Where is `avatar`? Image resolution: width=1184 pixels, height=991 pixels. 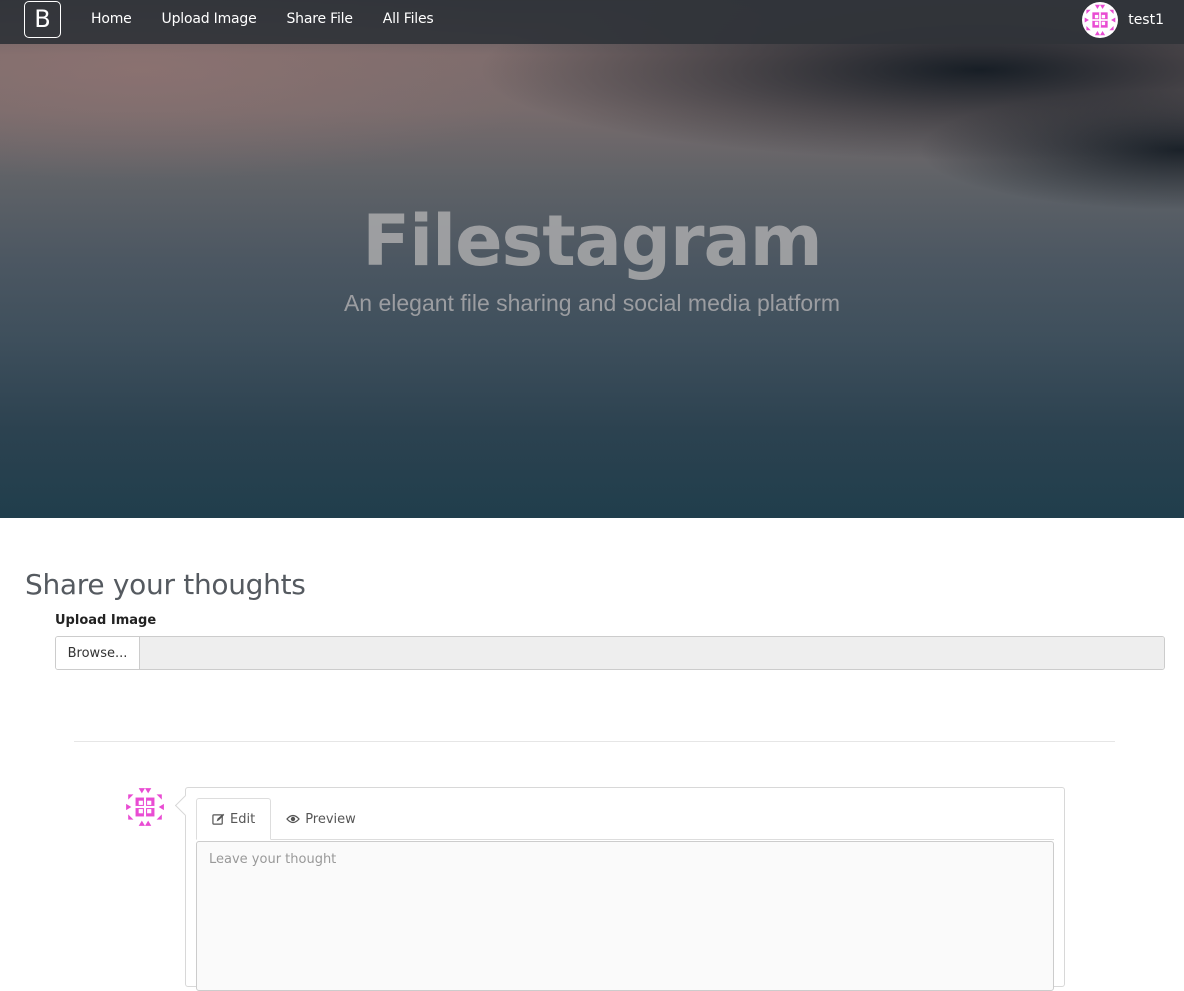
avatar is located at coordinates (1100, 20).